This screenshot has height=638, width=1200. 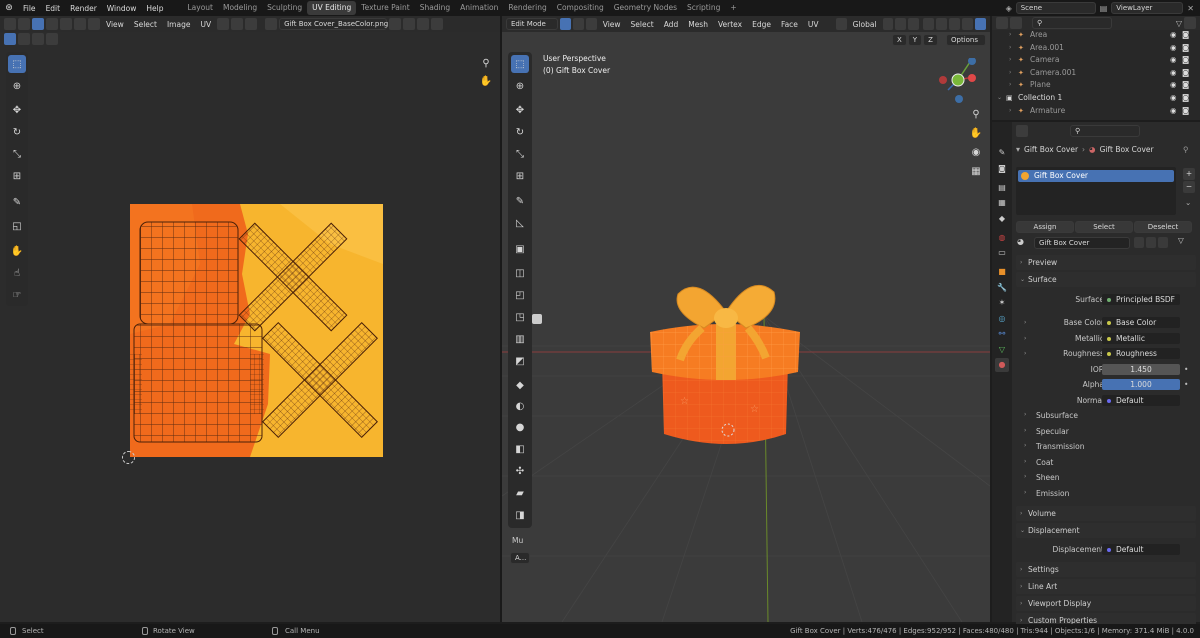 What do you see at coordinates (1055, 8) in the screenshot?
I see `scene-selector: Scene` at bounding box center [1055, 8].